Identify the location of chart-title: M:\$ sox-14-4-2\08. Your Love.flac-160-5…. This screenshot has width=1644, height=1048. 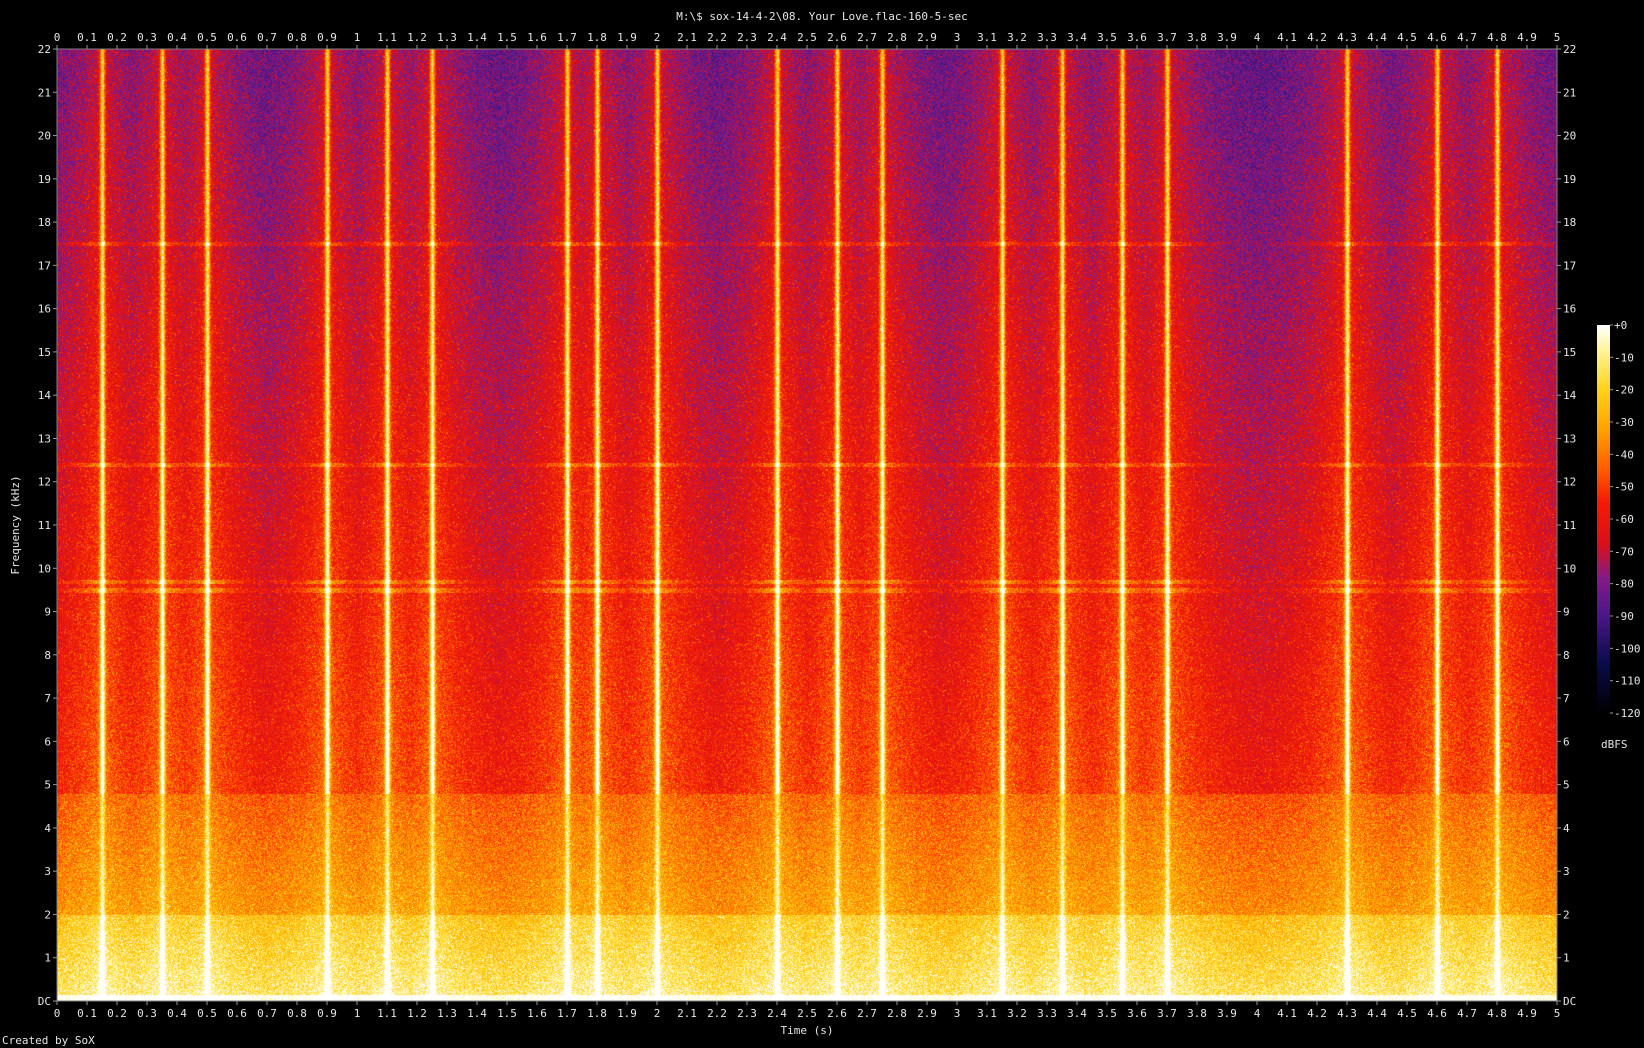
(821, 16).